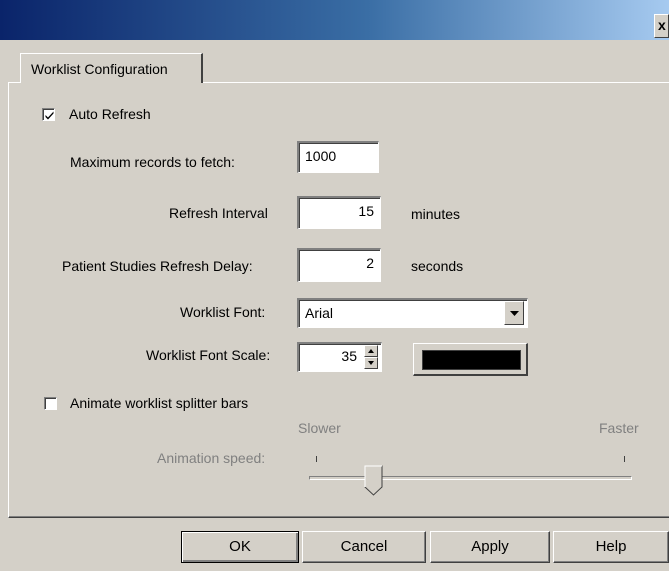  What do you see at coordinates (319, 428) in the screenshot?
I see `slider-min-label: Slower` at bounding box center [319, 428].